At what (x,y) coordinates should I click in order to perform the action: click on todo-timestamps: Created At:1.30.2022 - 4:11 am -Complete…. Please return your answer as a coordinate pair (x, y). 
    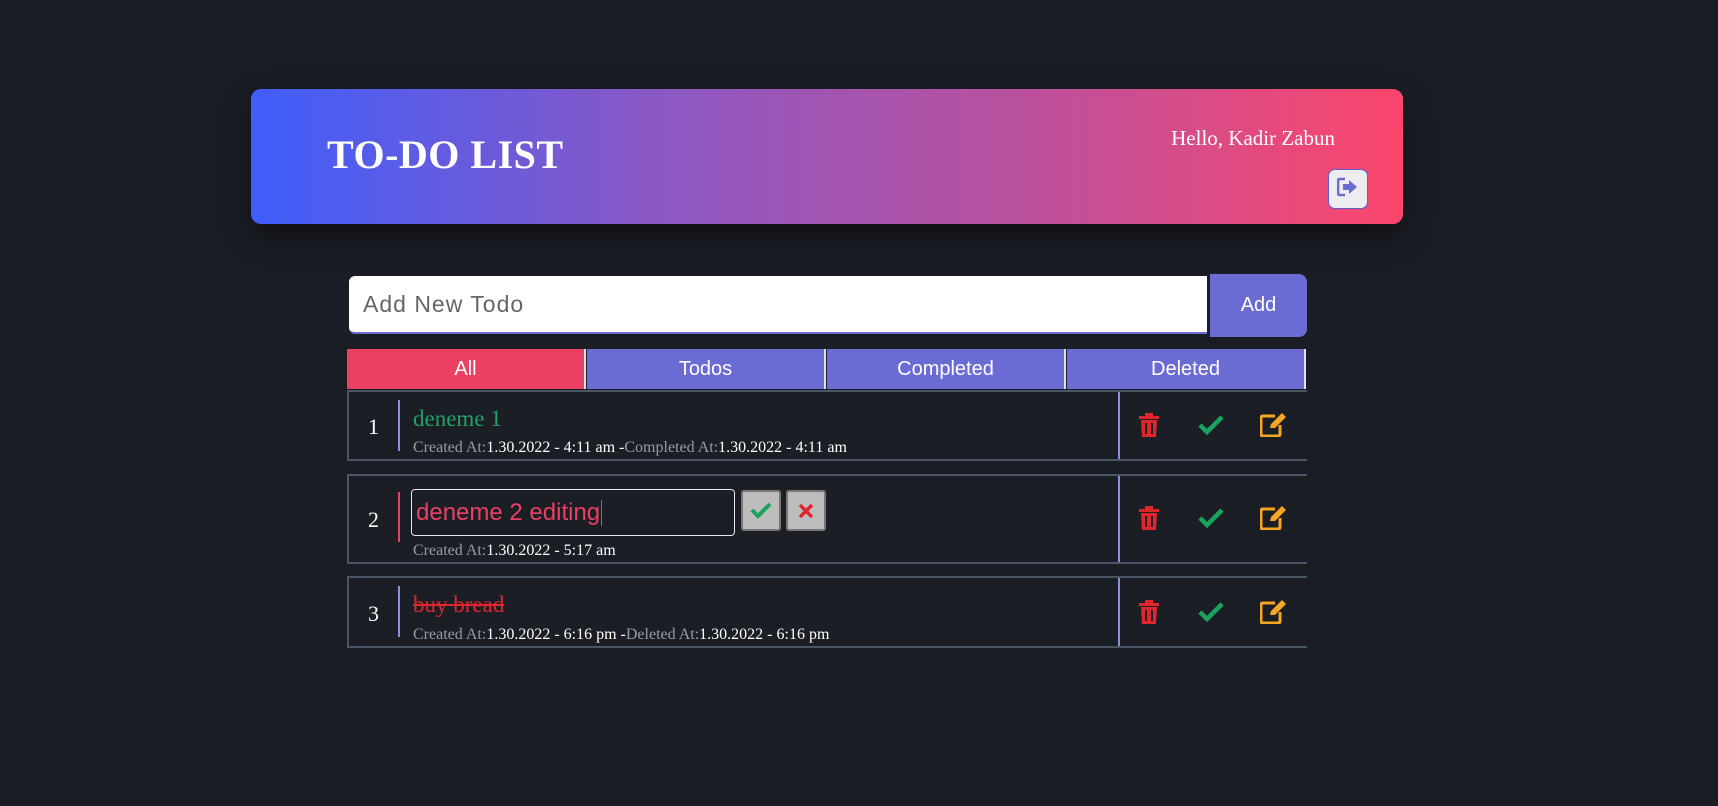
    Looking at the image, I should click on (630, 448).